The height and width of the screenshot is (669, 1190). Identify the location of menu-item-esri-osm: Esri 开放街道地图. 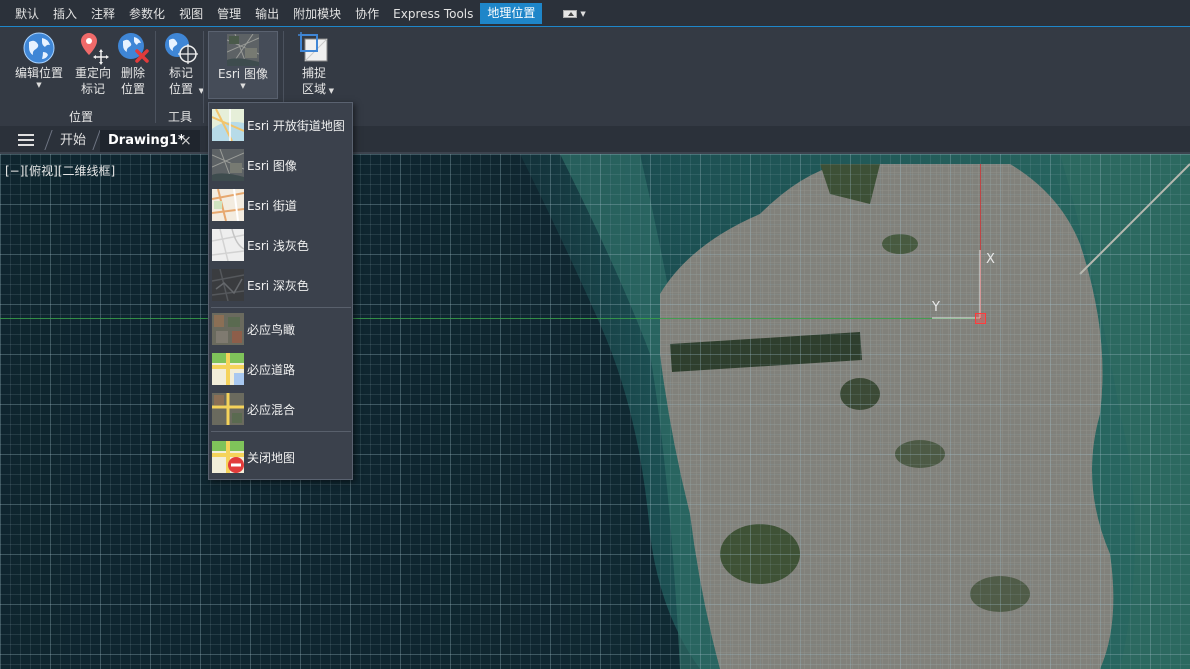
(281, 125).